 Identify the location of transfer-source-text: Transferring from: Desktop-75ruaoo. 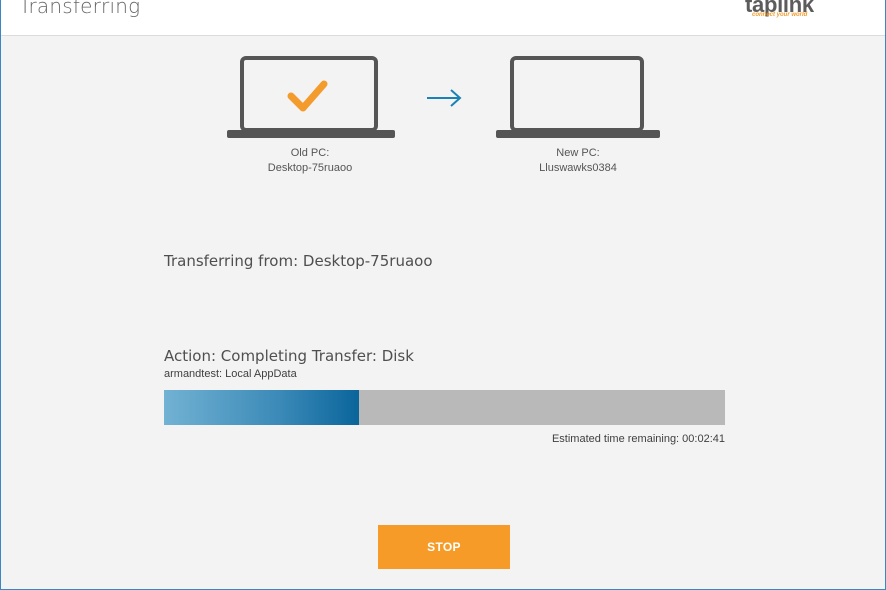
(298, 261).